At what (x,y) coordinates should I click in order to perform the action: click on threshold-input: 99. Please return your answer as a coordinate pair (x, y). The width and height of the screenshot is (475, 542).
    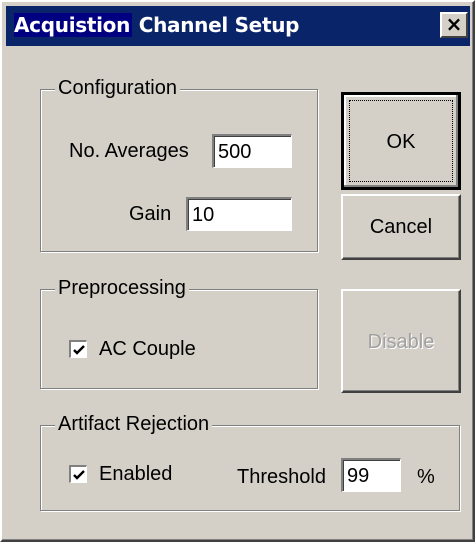
    Looking at the image, I should click on (371, 475).